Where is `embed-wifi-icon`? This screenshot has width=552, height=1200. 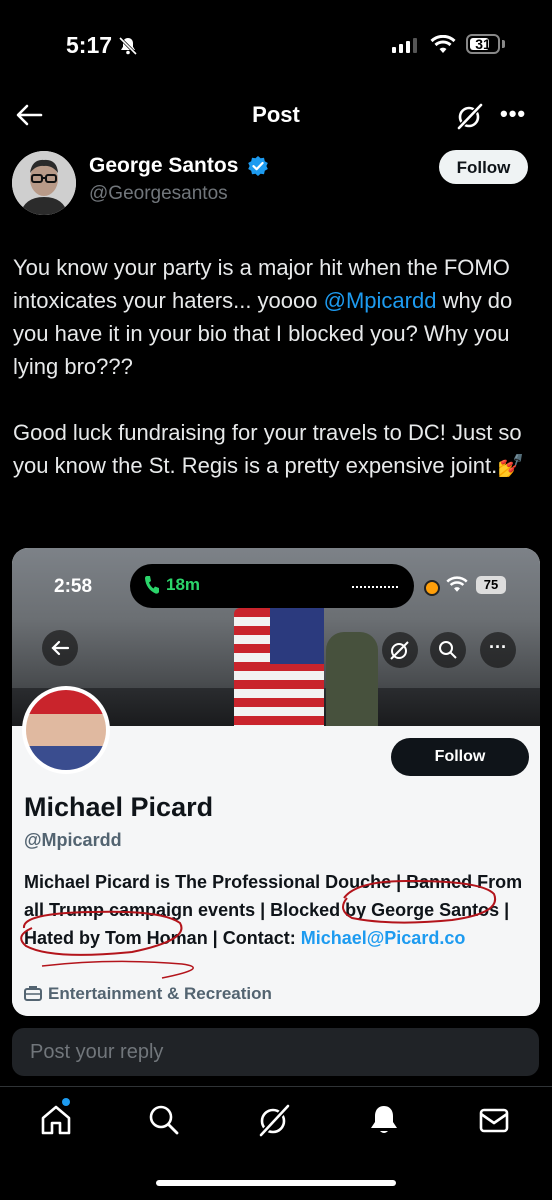
embed-wifi-icon is located at coordinates (457, 584).